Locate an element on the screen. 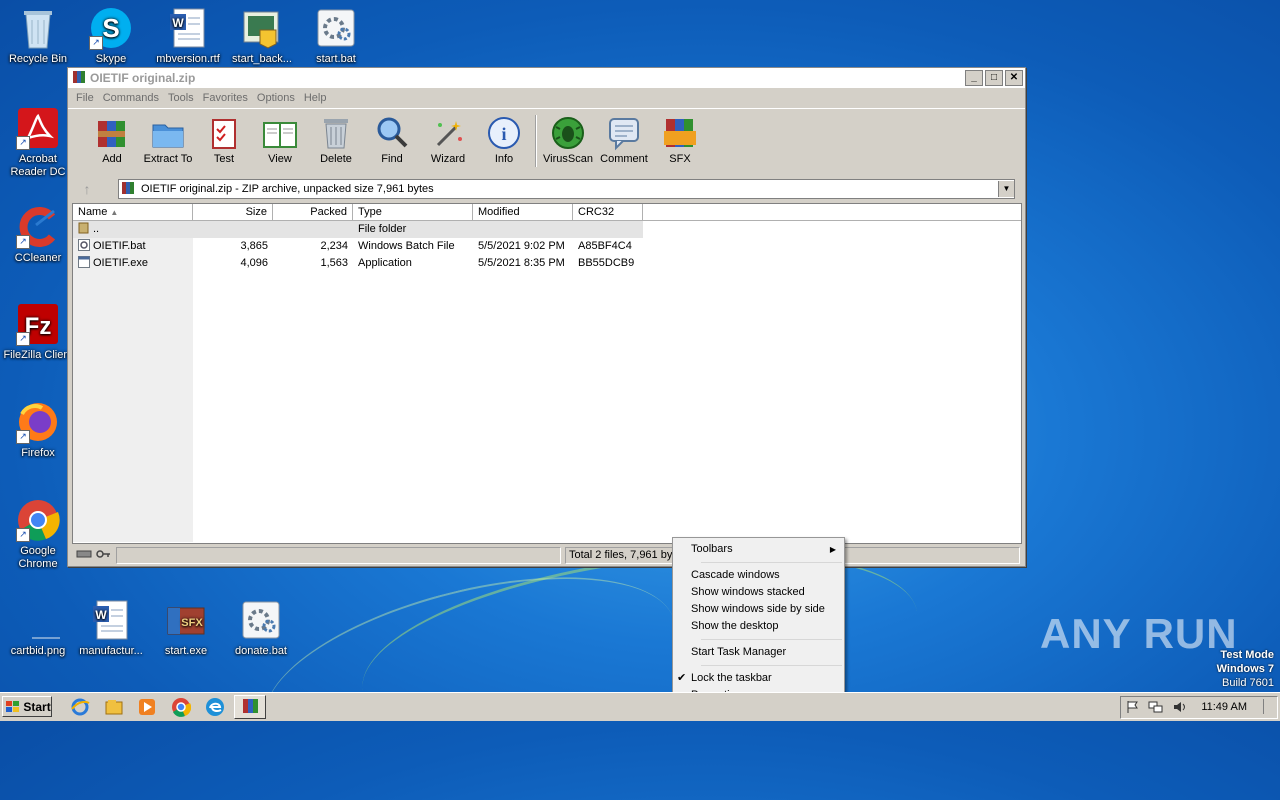  add-icon is located at coordinates (112, 133).